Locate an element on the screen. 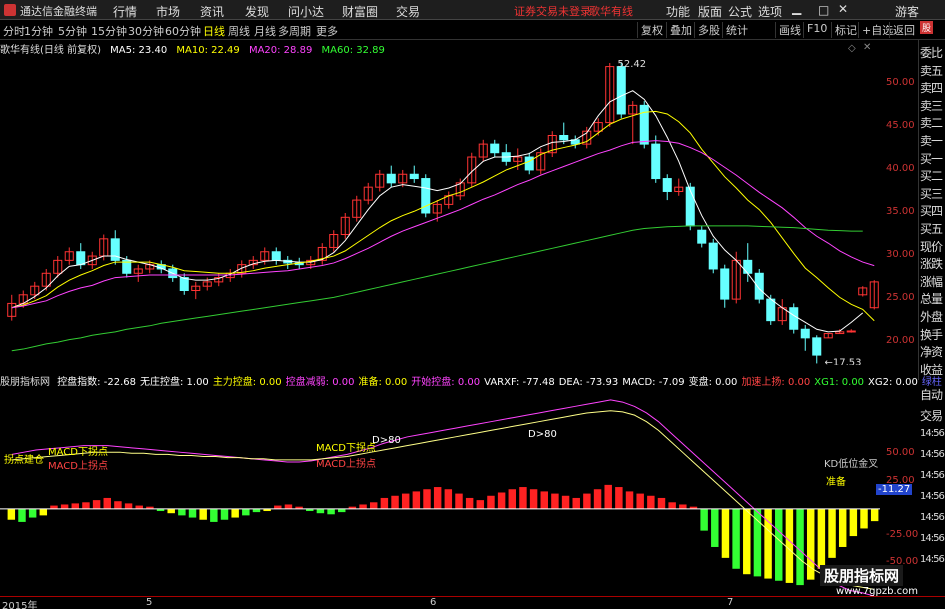  menu-formula: 公式 is located at coordinates (740, 11).